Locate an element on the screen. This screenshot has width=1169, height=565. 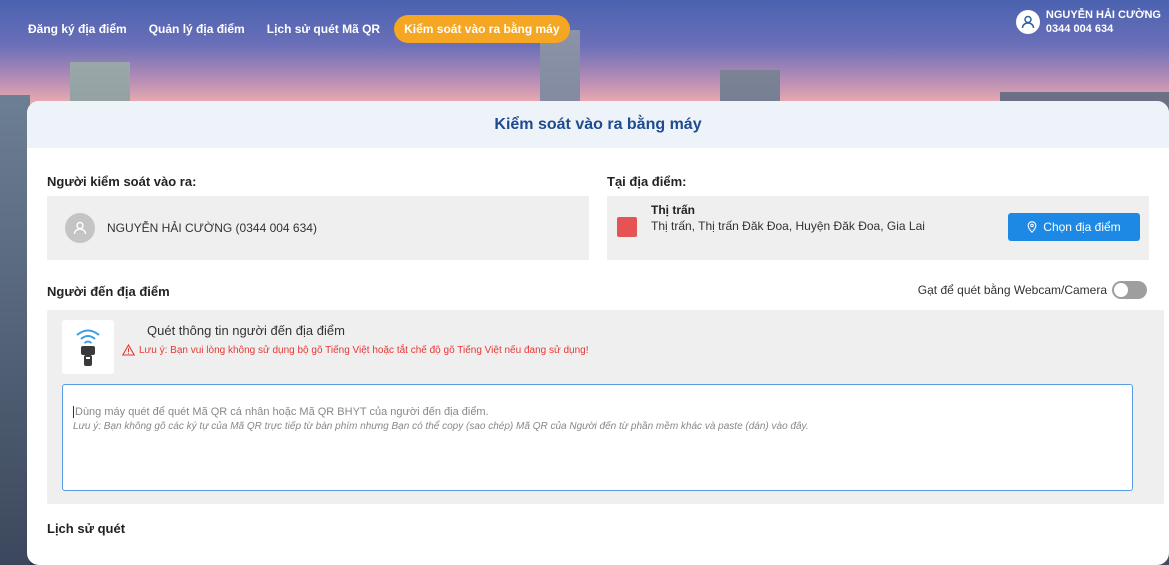
card-header: Kiểm soát vào ra bằng máy is located at coordinates (598, 124).